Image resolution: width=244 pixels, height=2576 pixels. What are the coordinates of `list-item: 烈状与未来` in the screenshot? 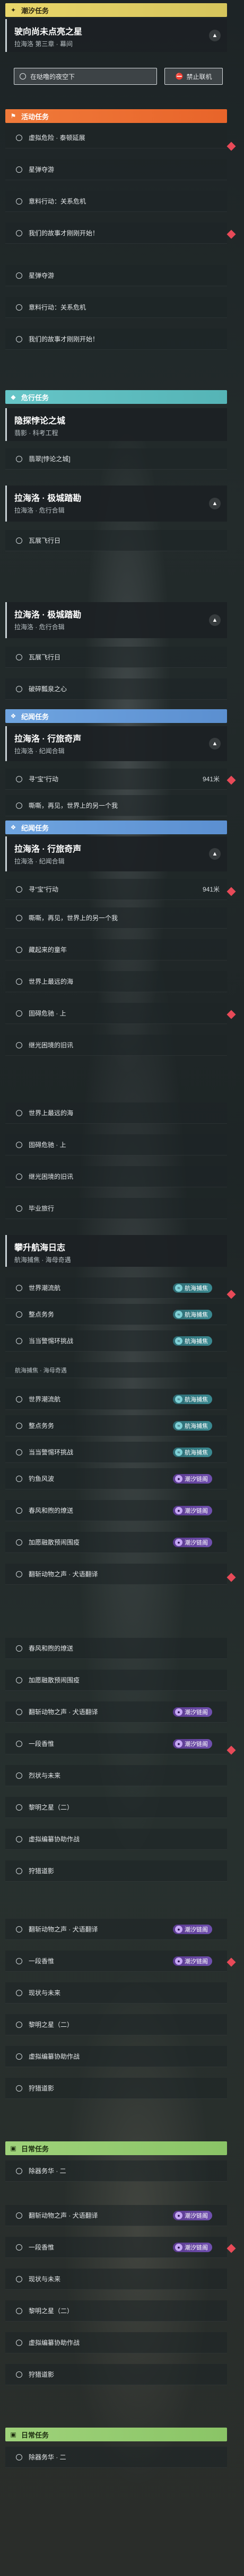 It's located at (116, 1775).